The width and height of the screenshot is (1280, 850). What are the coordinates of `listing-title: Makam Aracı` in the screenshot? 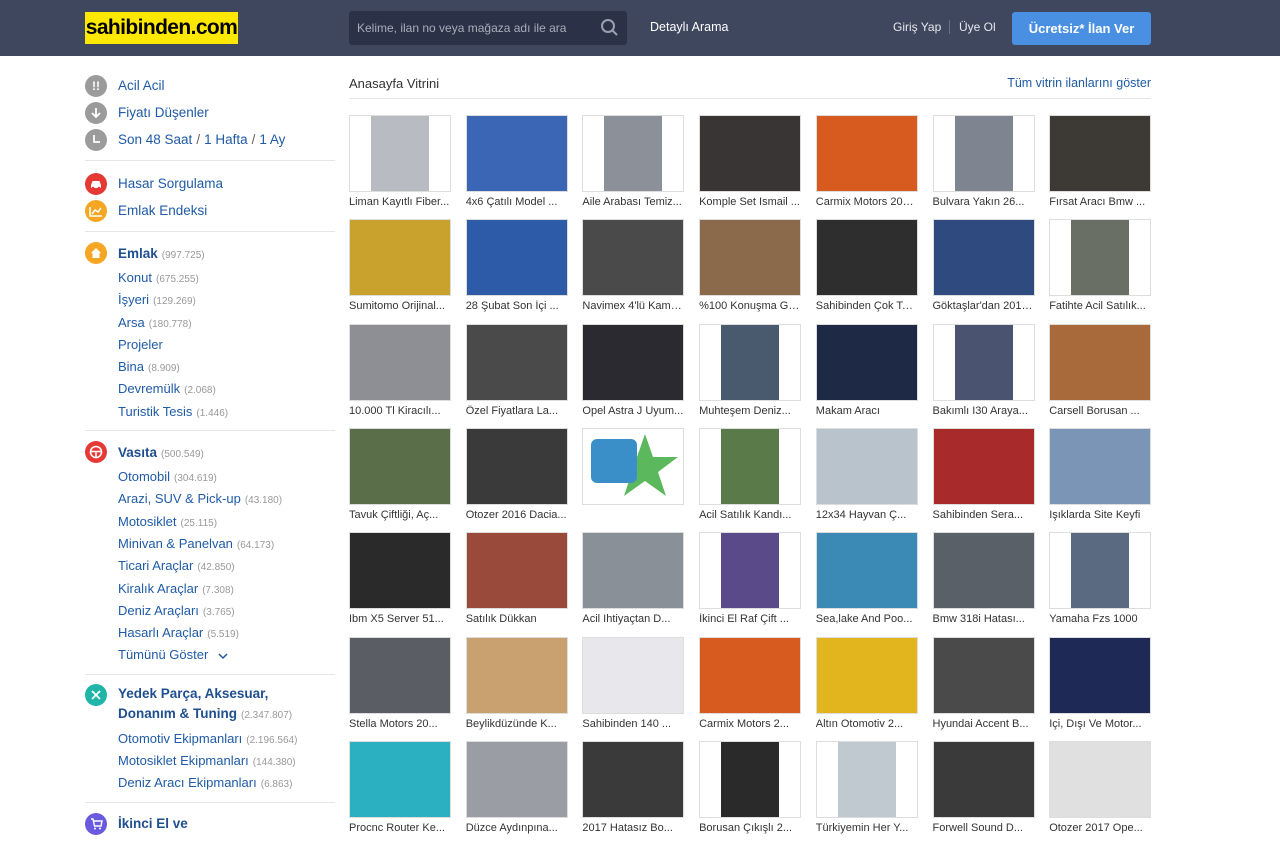 It's located at (847, 410).